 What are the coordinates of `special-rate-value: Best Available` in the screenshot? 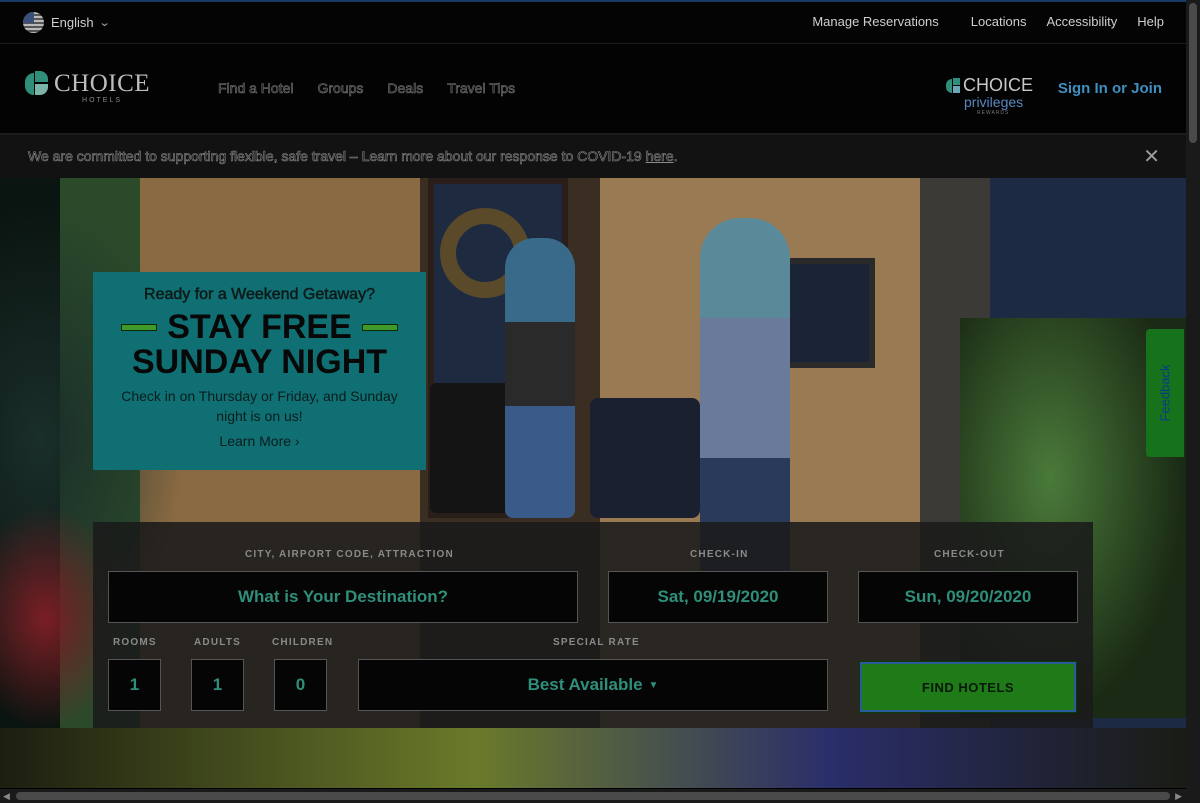 It's located at (585, 684).